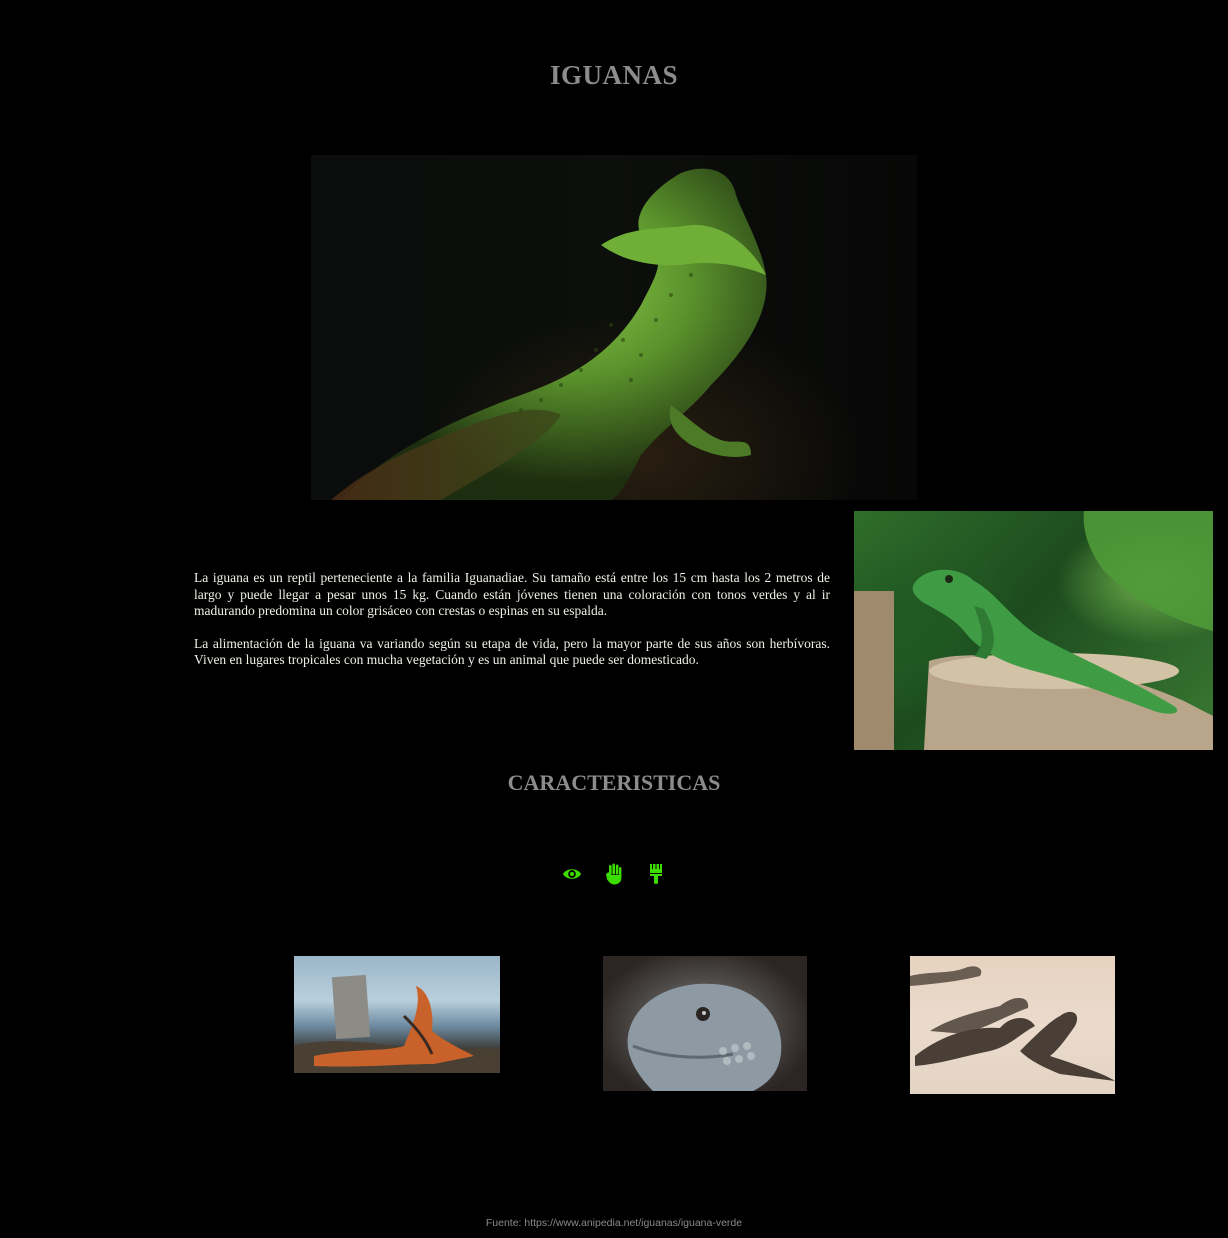 The image size is (1228, 1238). I want to click on hero-lizard-image, so click(614, 327).